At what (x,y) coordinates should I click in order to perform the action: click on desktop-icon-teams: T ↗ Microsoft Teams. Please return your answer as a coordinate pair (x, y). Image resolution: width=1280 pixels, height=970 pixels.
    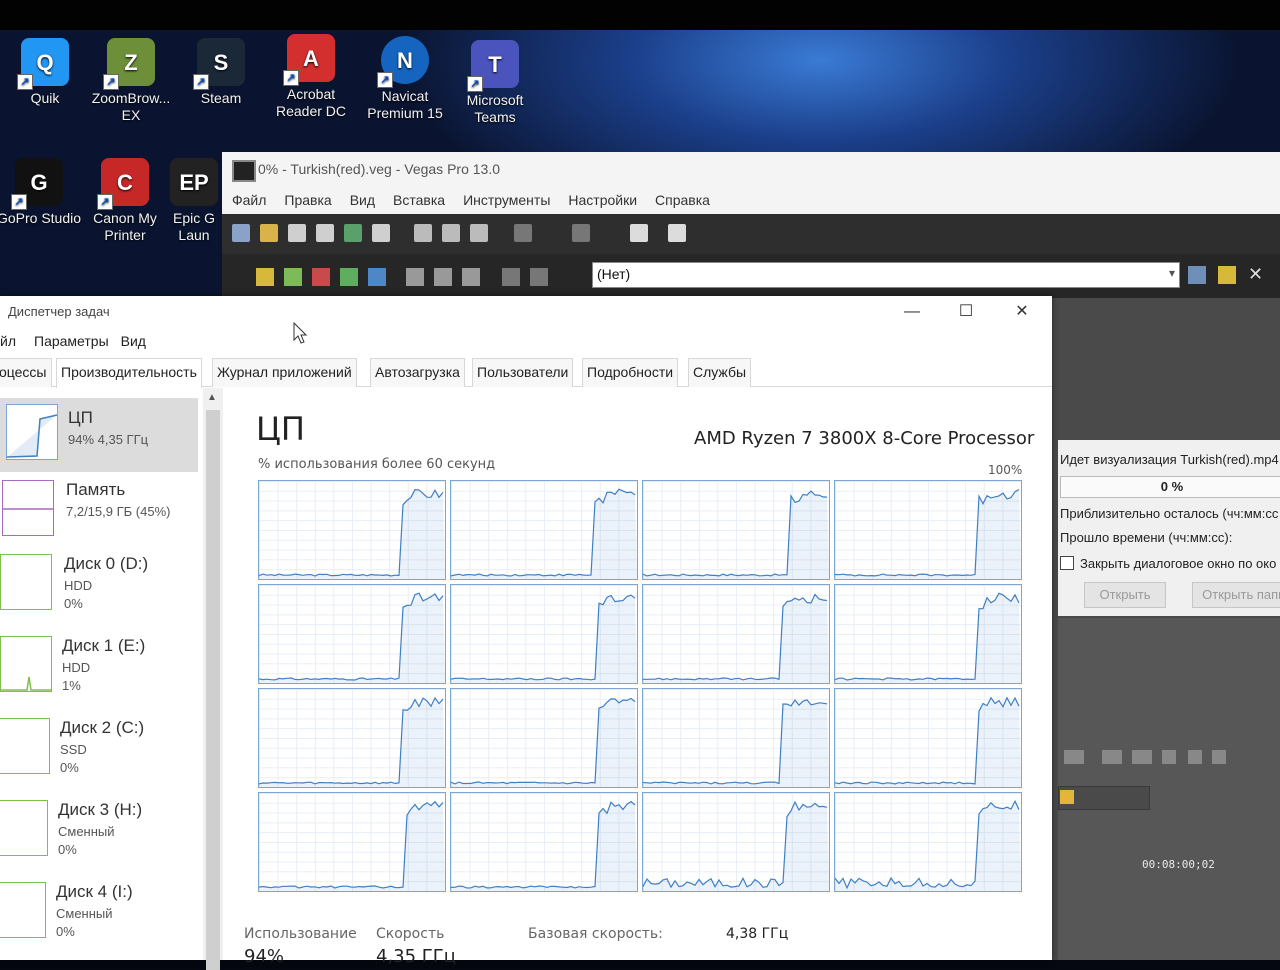
    Looking at the image, I should click on (495, 83).